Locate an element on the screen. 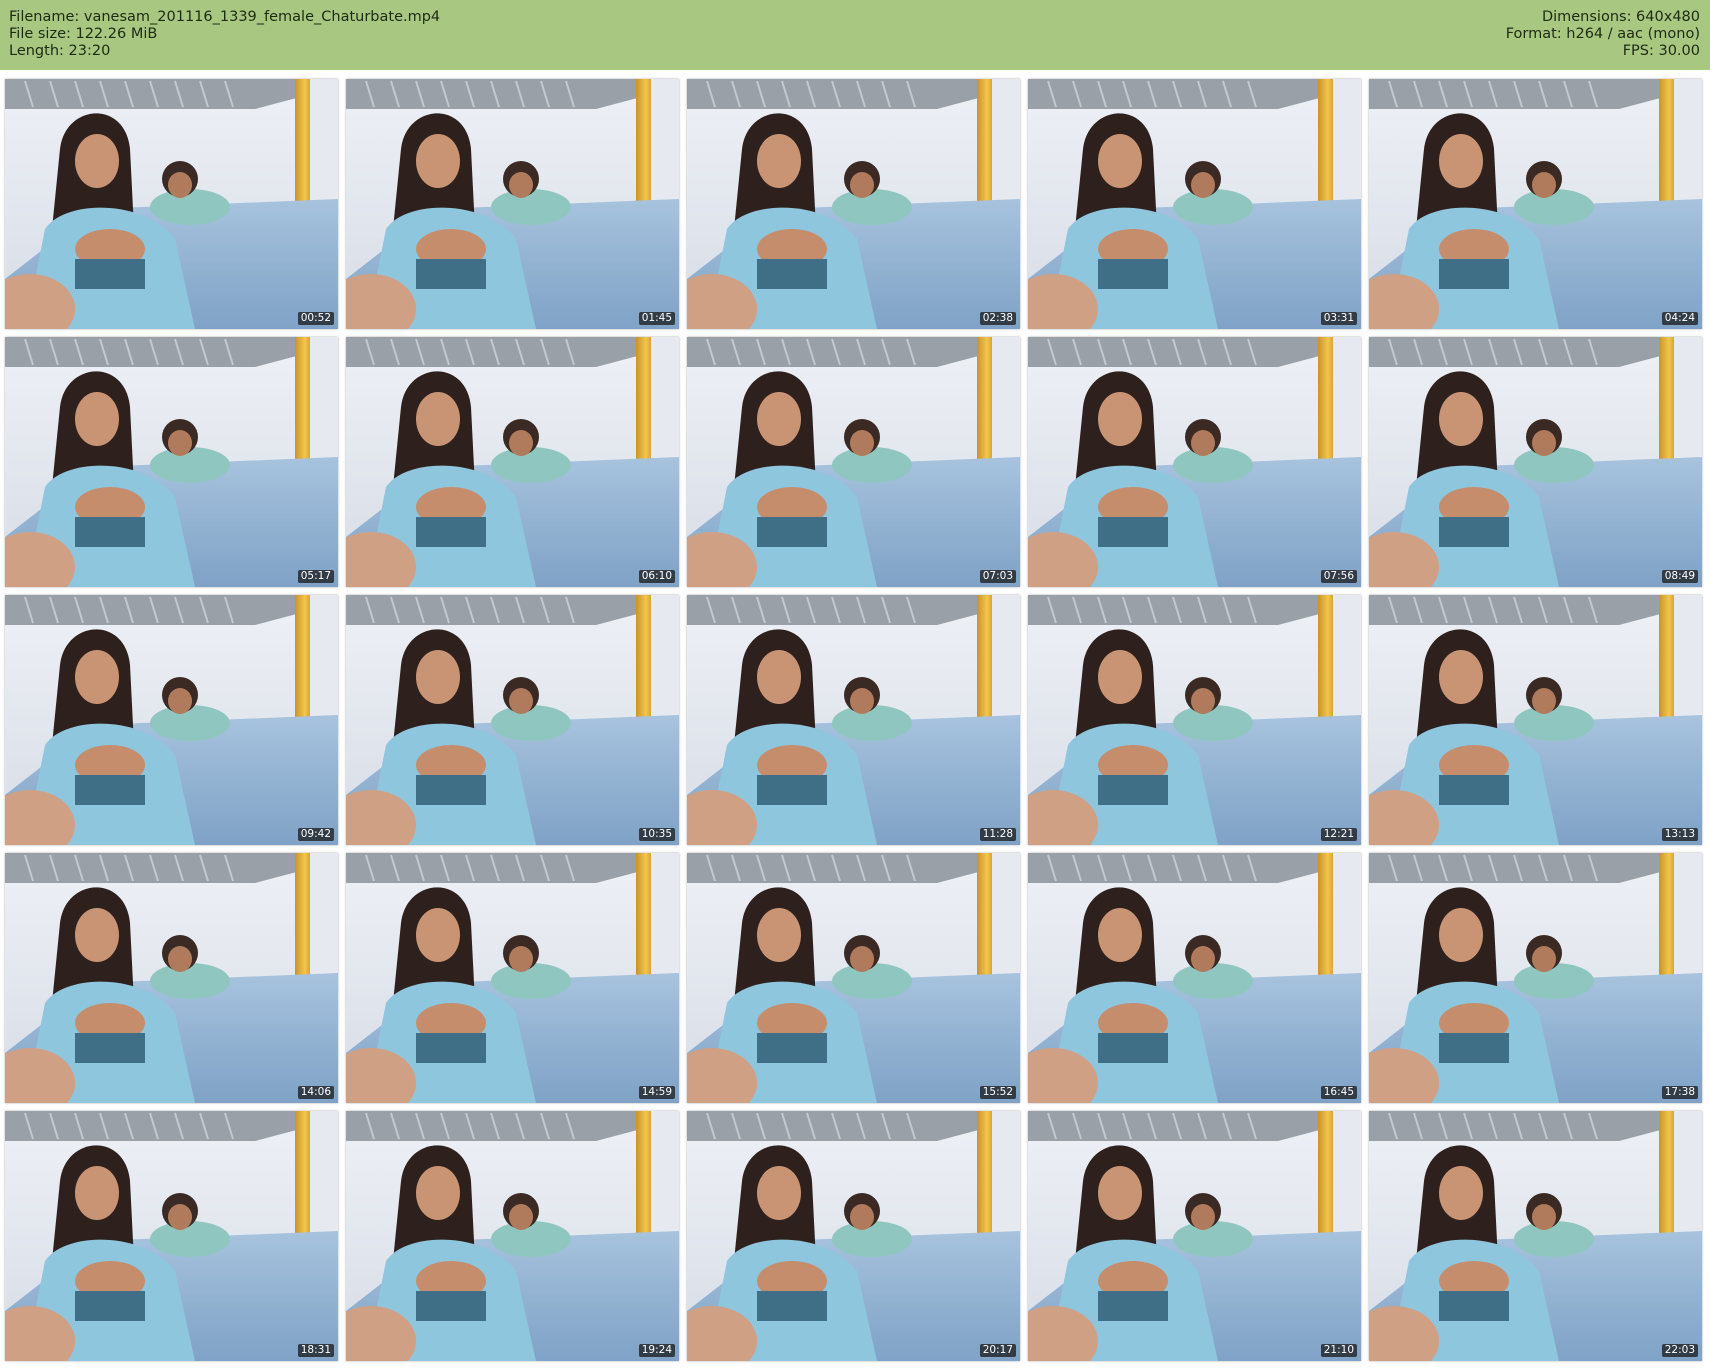  video-thumbnail: 12:21 is located at coordinates (1194, 720).